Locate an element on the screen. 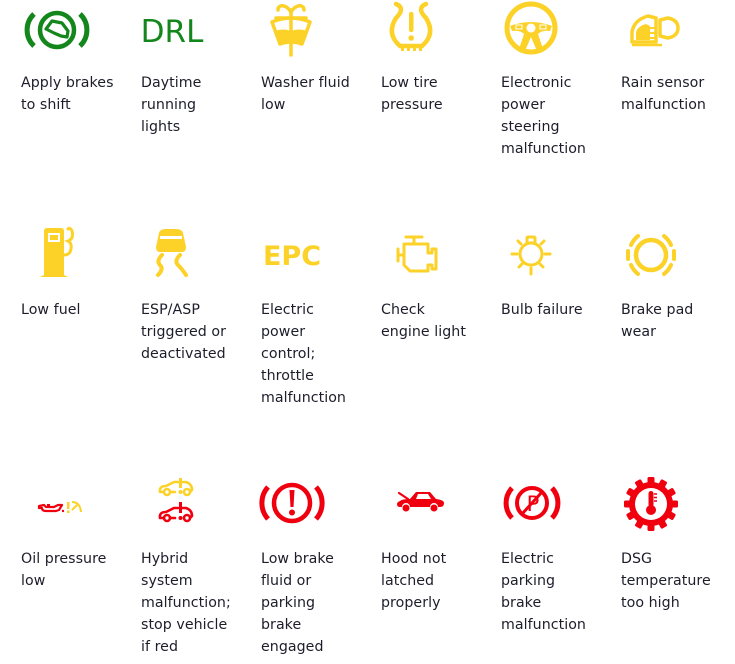 This screenshot has width=735, height=664. indicator-power-steering: Electronic power steering malfunction is located at coordinates (540, 110).